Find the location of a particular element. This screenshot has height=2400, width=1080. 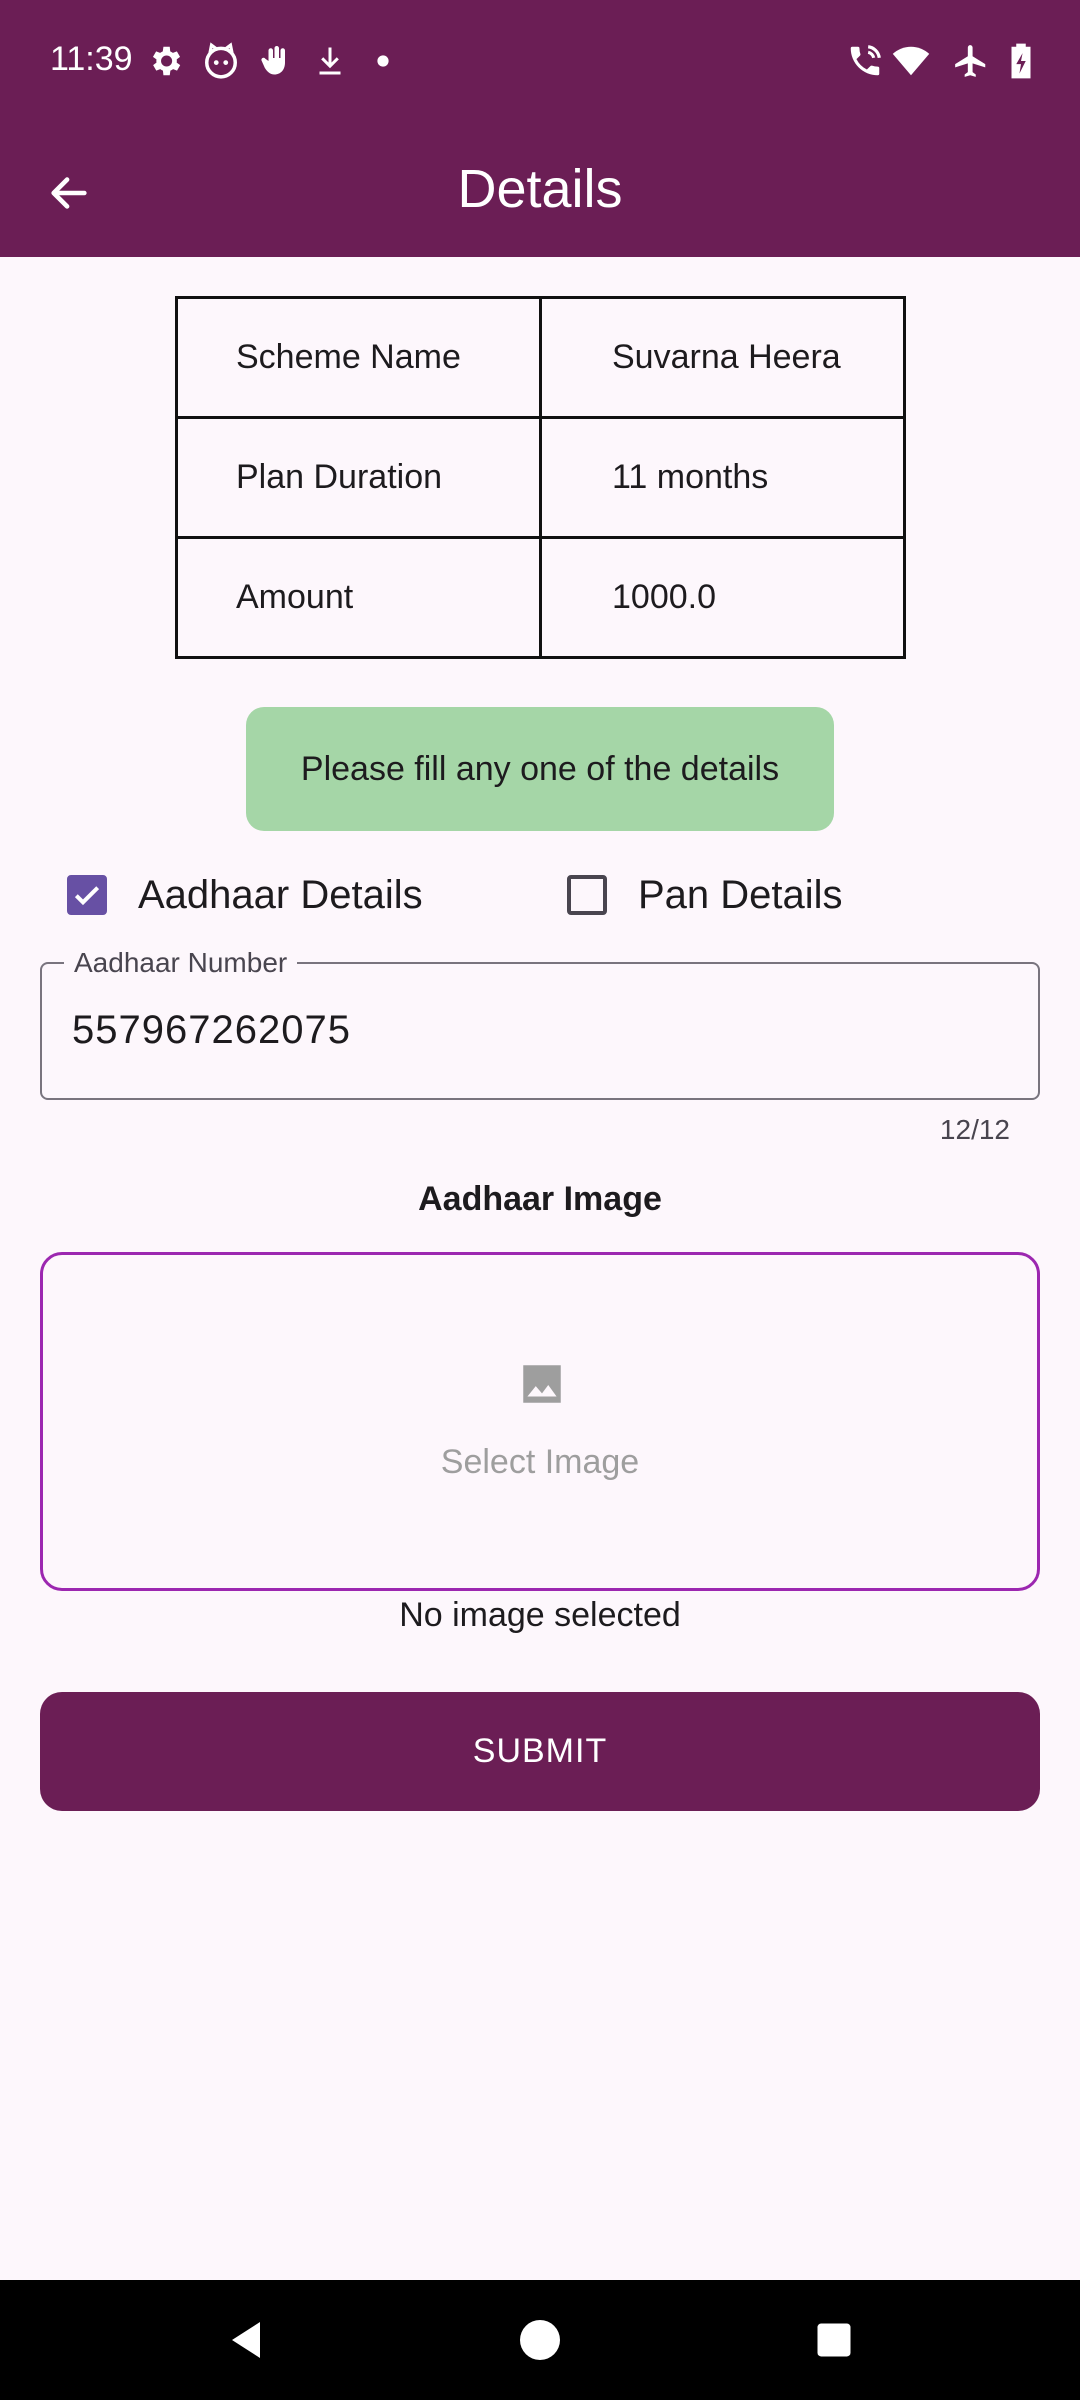

battery-charging-icon is located at coordinates (1021, 61).